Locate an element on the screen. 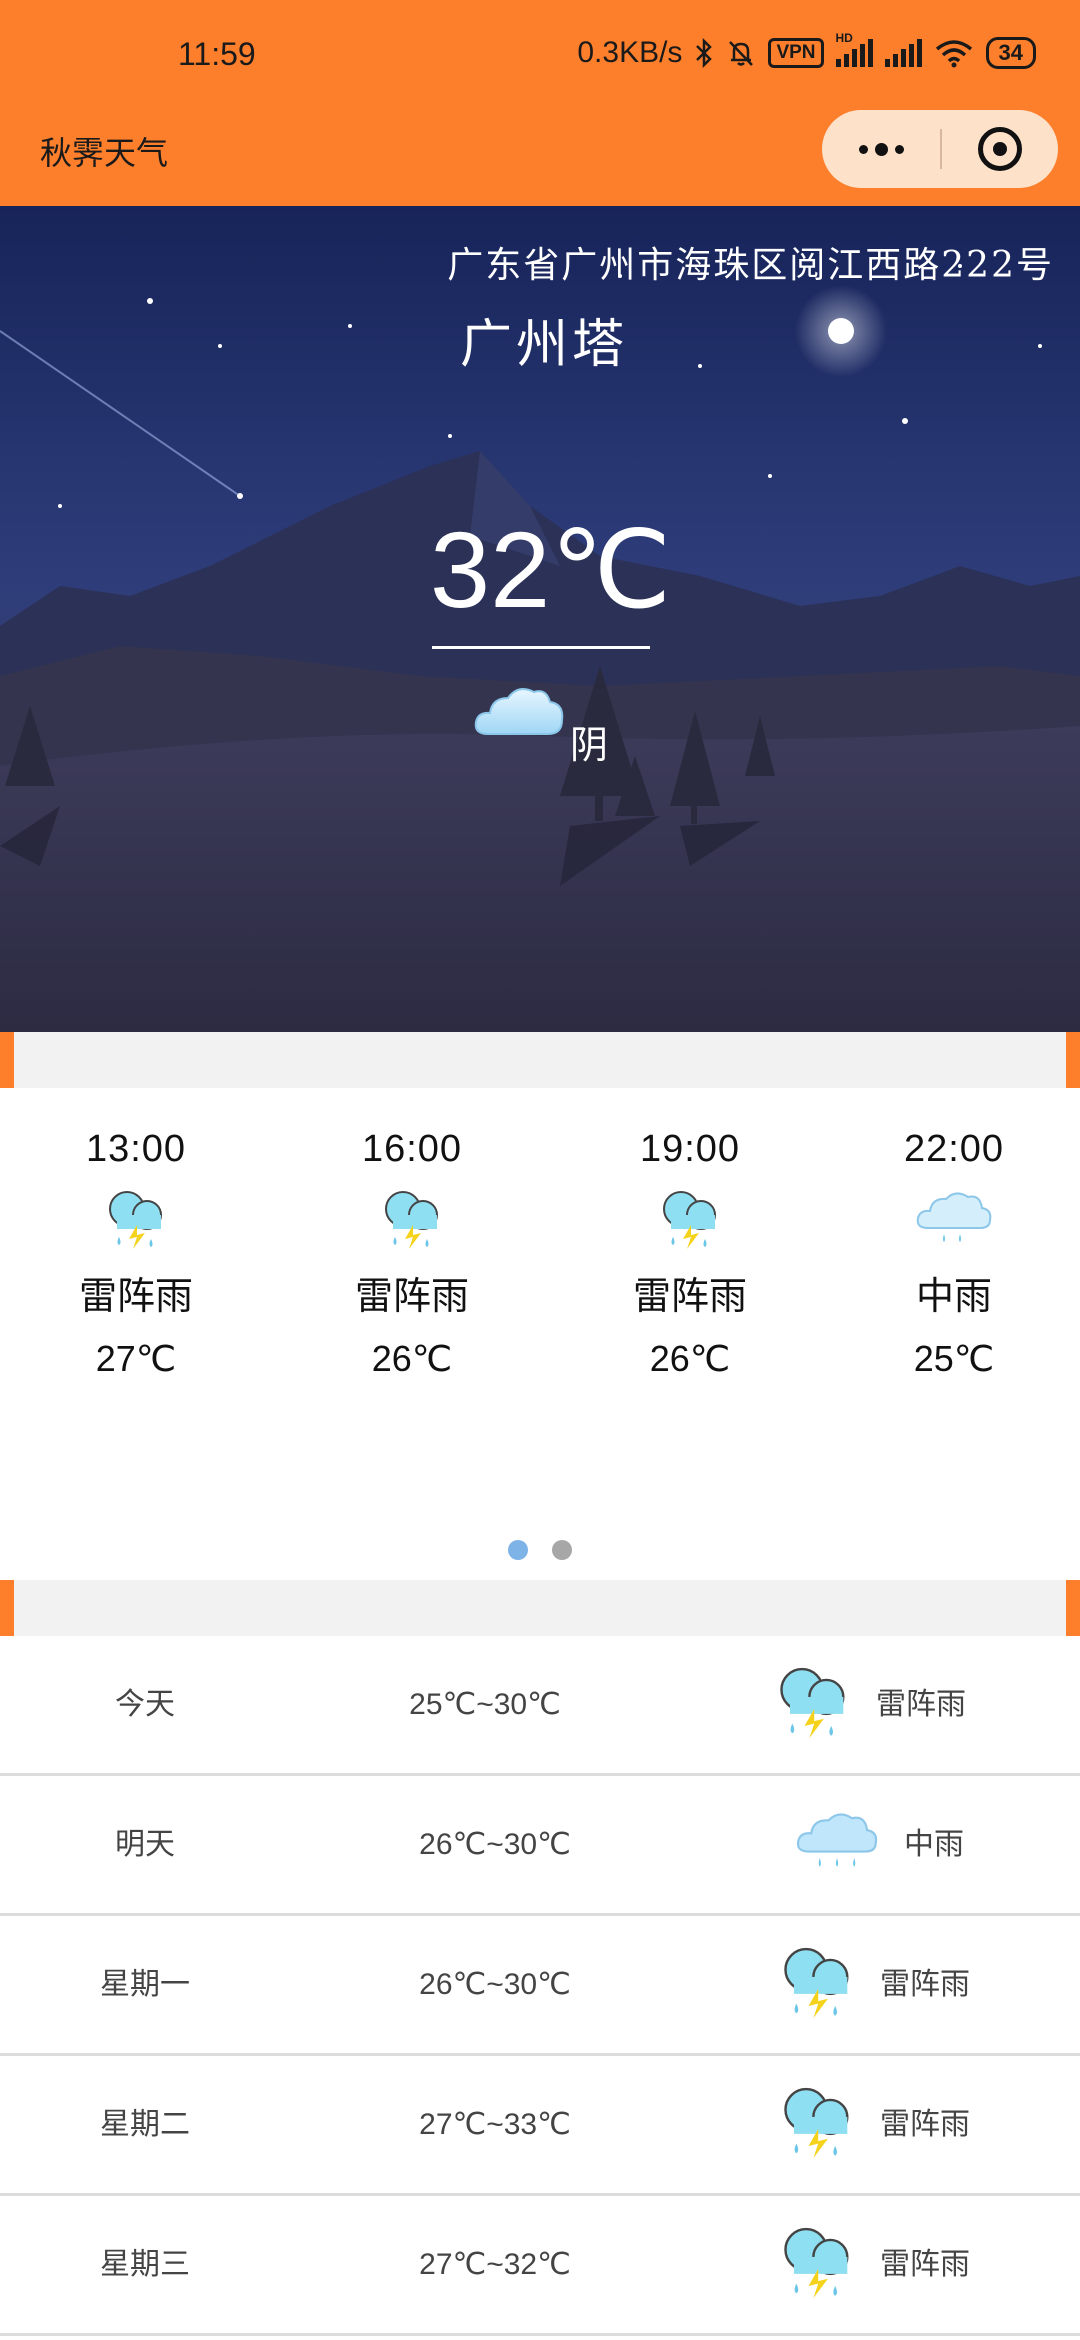 The width and height of the screenshot is (1080, 2340). vpn-badge: VPN is located at coordinates (796, 53).